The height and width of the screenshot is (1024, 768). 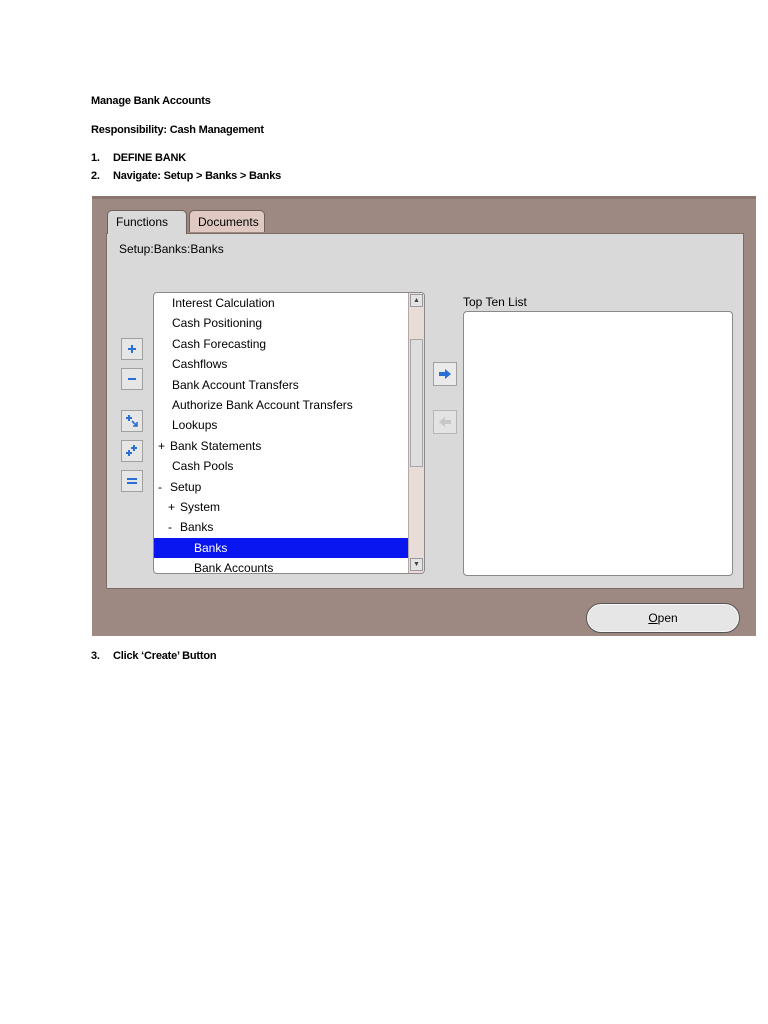 I want to click on tree-item-label: Setup, so click(x=186, y=486).